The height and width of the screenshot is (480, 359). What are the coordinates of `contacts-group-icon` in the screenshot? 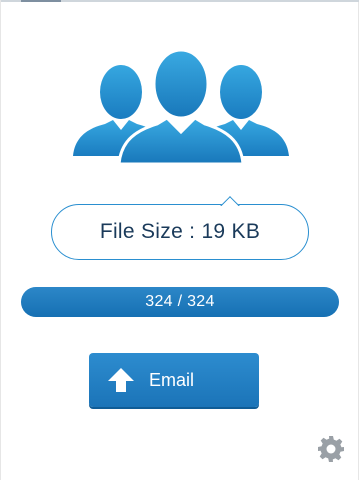 It's located at (181, 107).